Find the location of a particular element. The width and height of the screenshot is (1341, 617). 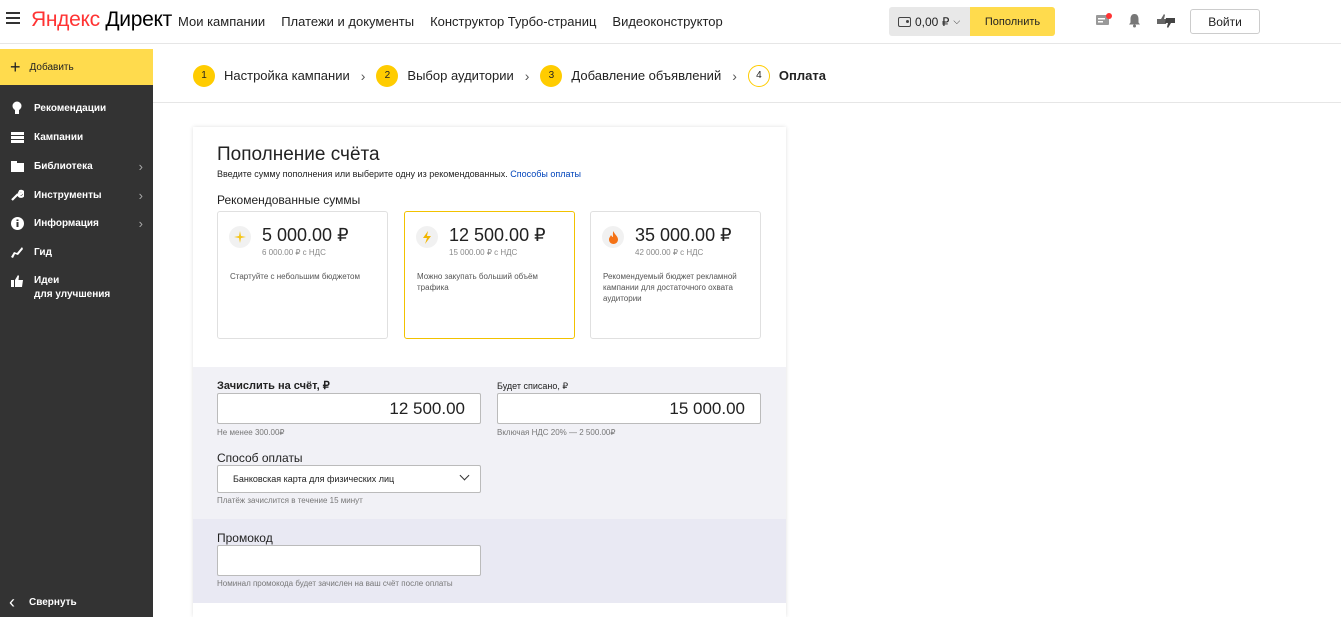

add-button-label: Добавить is located at coordinates (51, 67).